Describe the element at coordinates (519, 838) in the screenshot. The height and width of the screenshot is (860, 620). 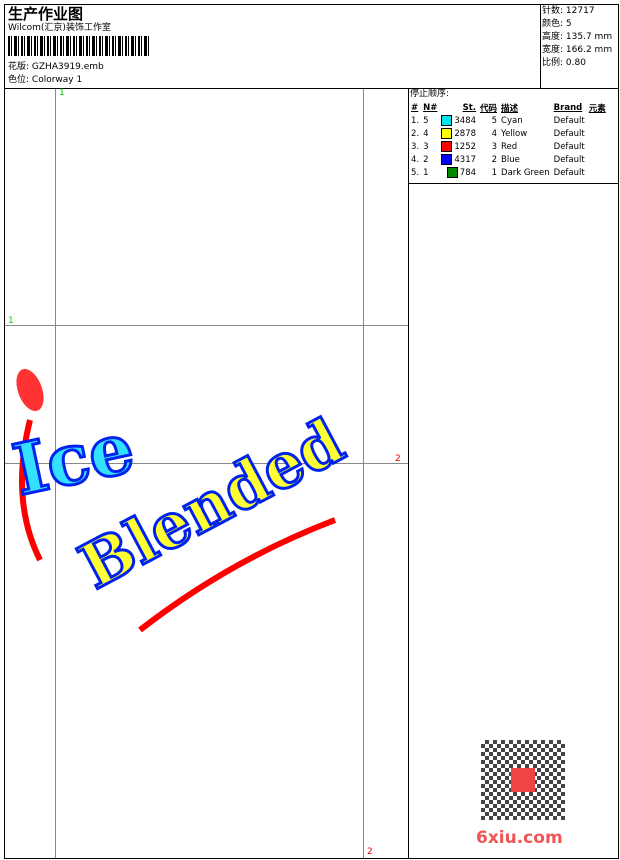
I see `watermark-site: 6xiu.com` at that location.